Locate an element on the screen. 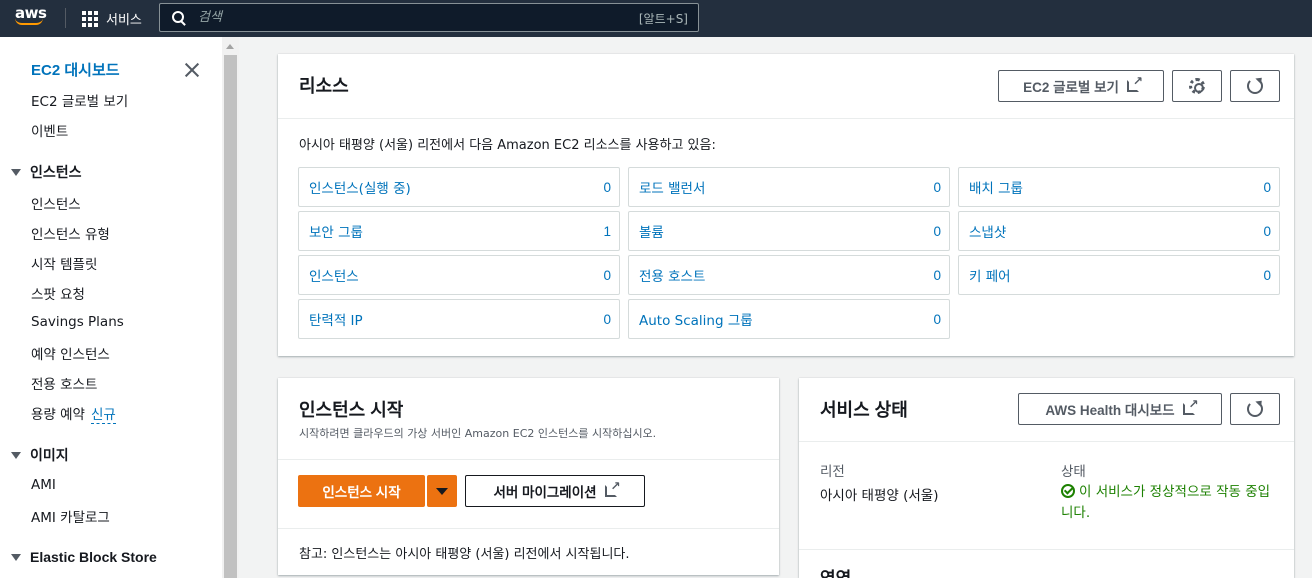  ec2-global-view-button: EC2 글로벌 보기 is located at coordinates (1081, 86).